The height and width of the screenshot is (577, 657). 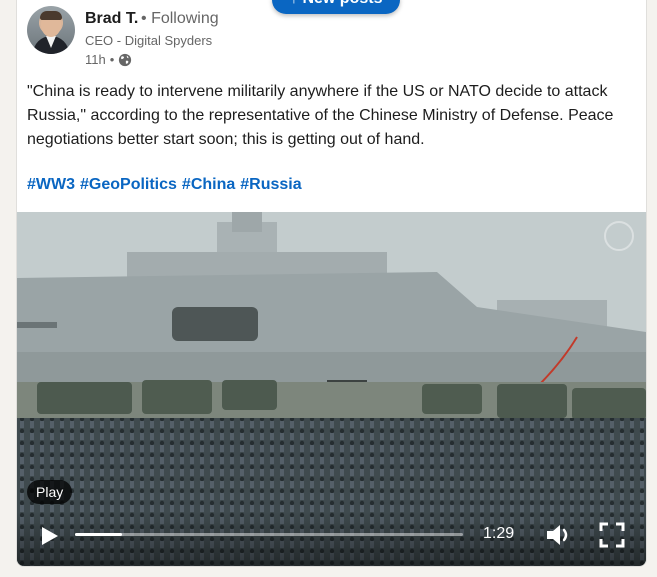 I want to click on hashtag-link: #GeoPolitics, so click(x=128, y=185).